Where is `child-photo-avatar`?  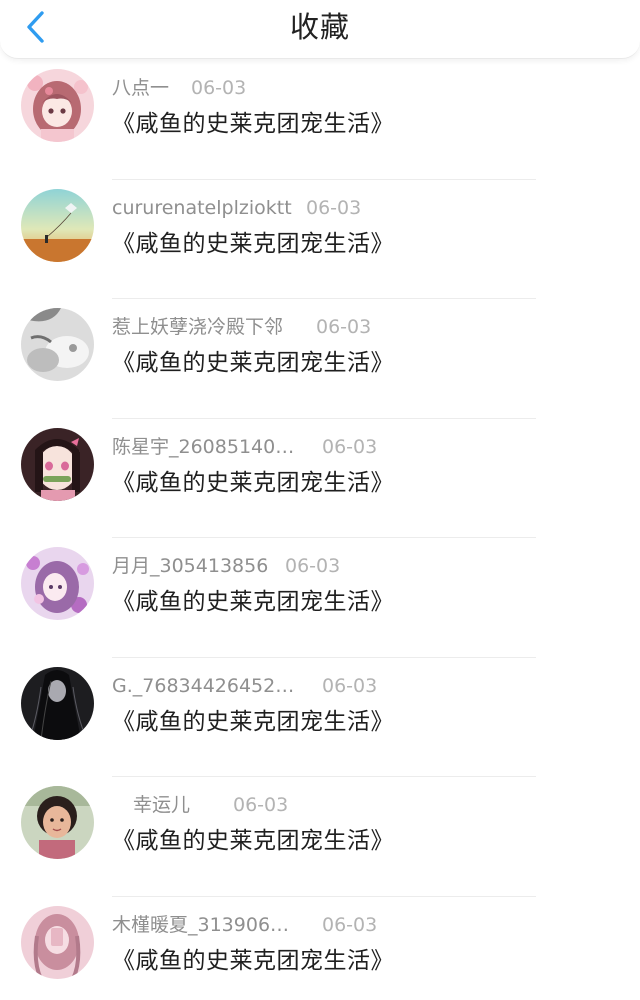
child-photo-avatar is located at coordinates (57, 822).